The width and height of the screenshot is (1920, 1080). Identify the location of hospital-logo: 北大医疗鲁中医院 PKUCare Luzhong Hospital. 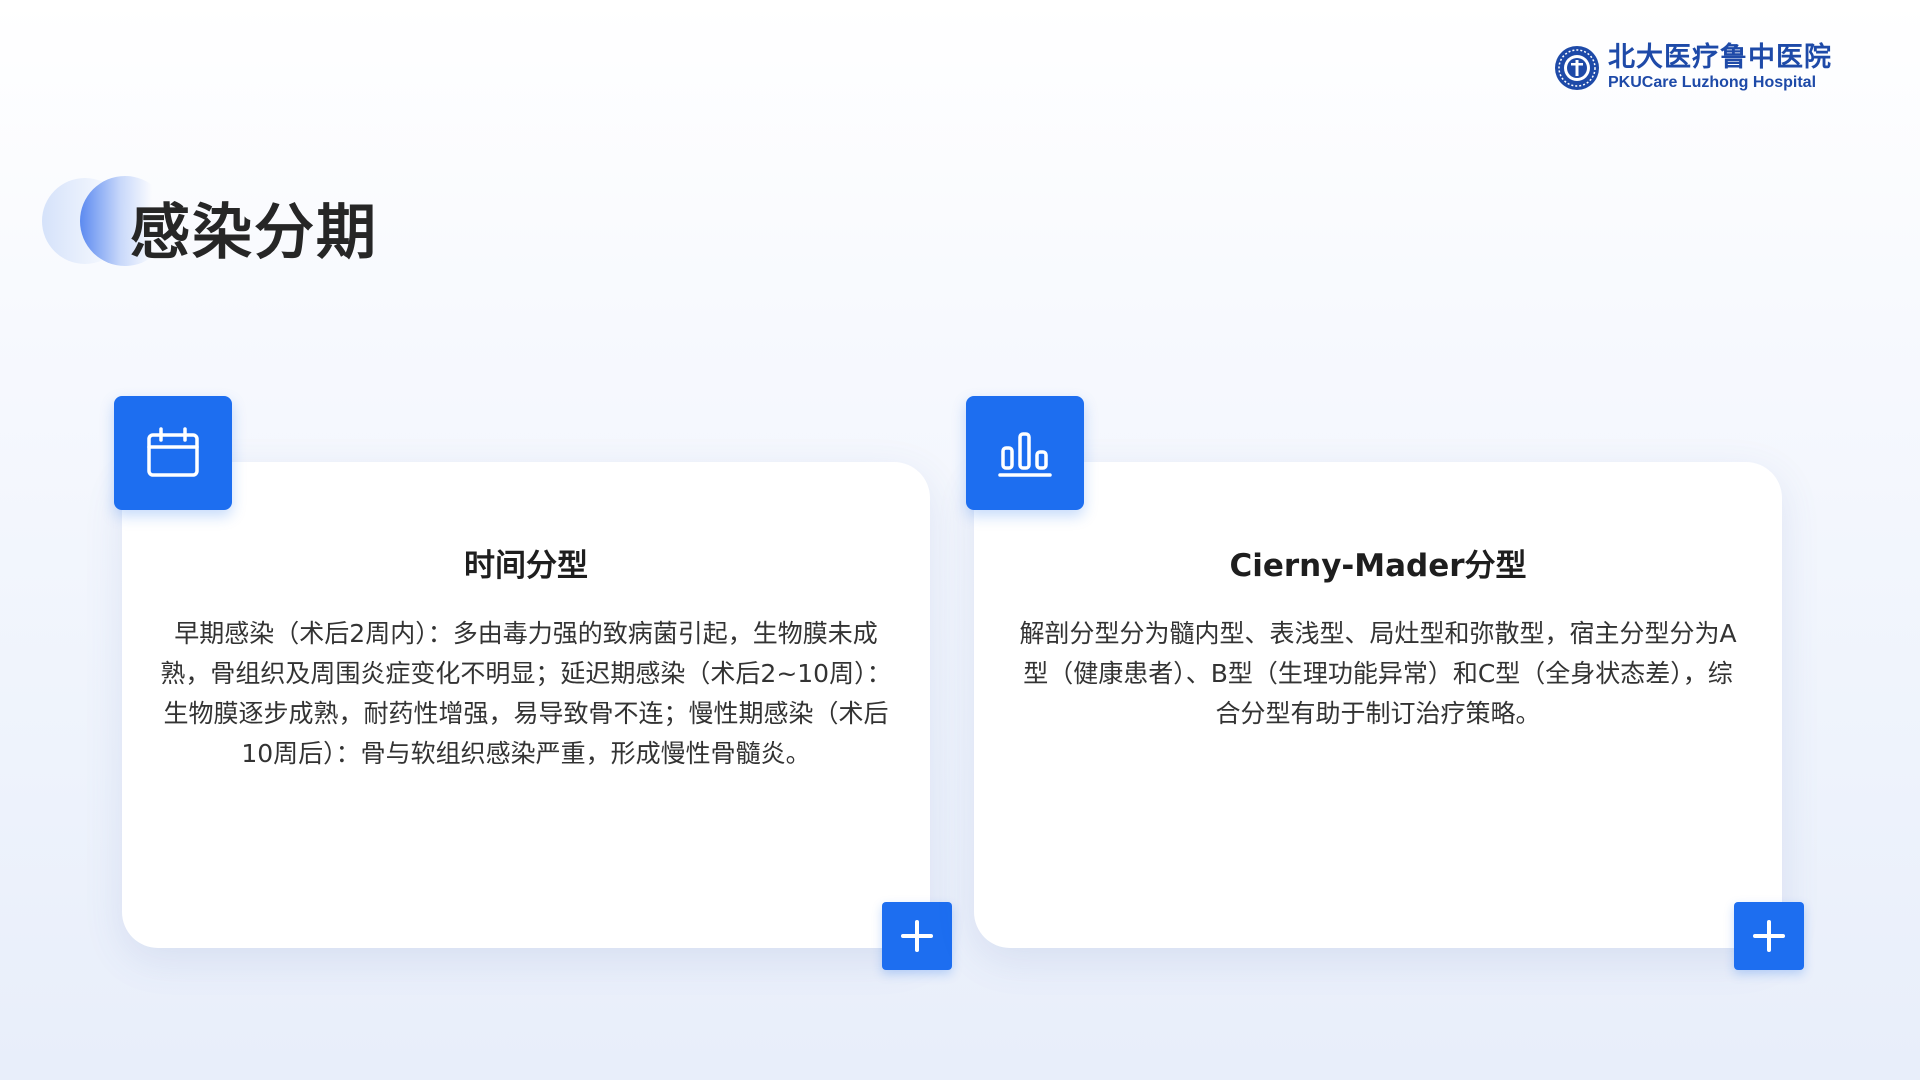
(1693, 67).